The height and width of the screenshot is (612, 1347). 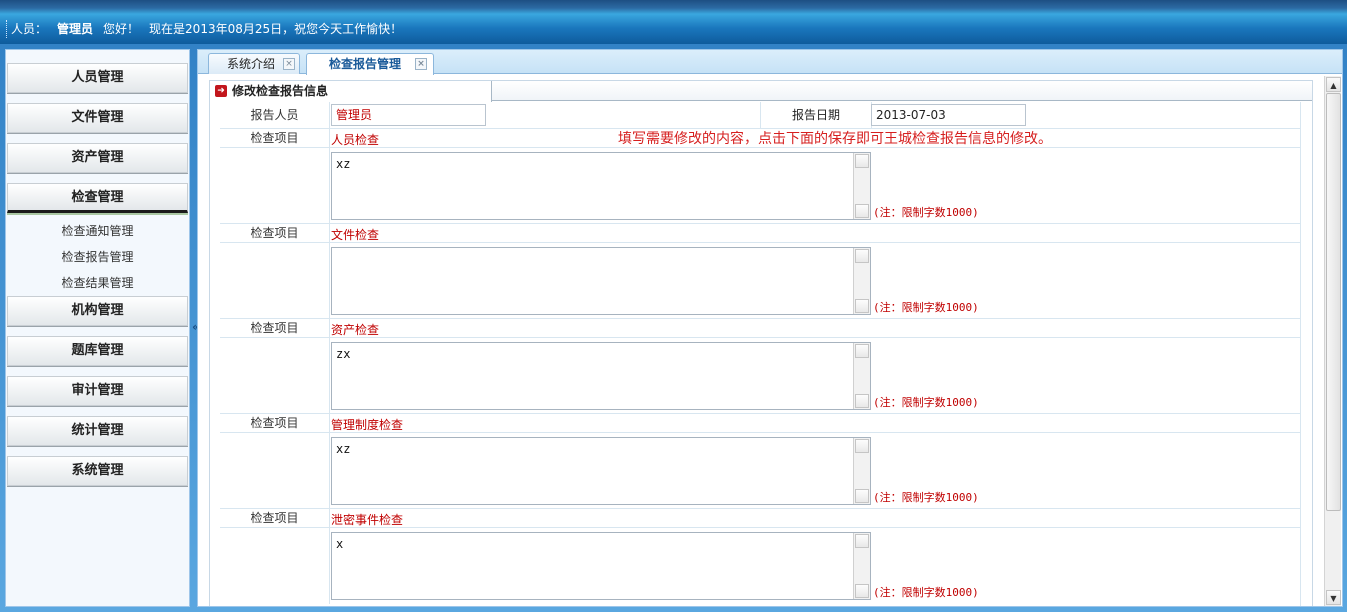 What do you see at coordinates (97, 351) in the screenshot?
I see `sidebar-item-question-bank: 题库管理` at bounding box center [97, 351].